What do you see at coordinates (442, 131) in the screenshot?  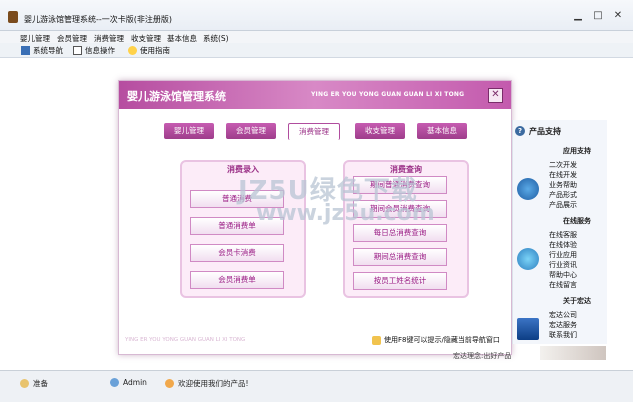 I see `tab-basic-info: 基本信息` at bounding box center [442, 131].